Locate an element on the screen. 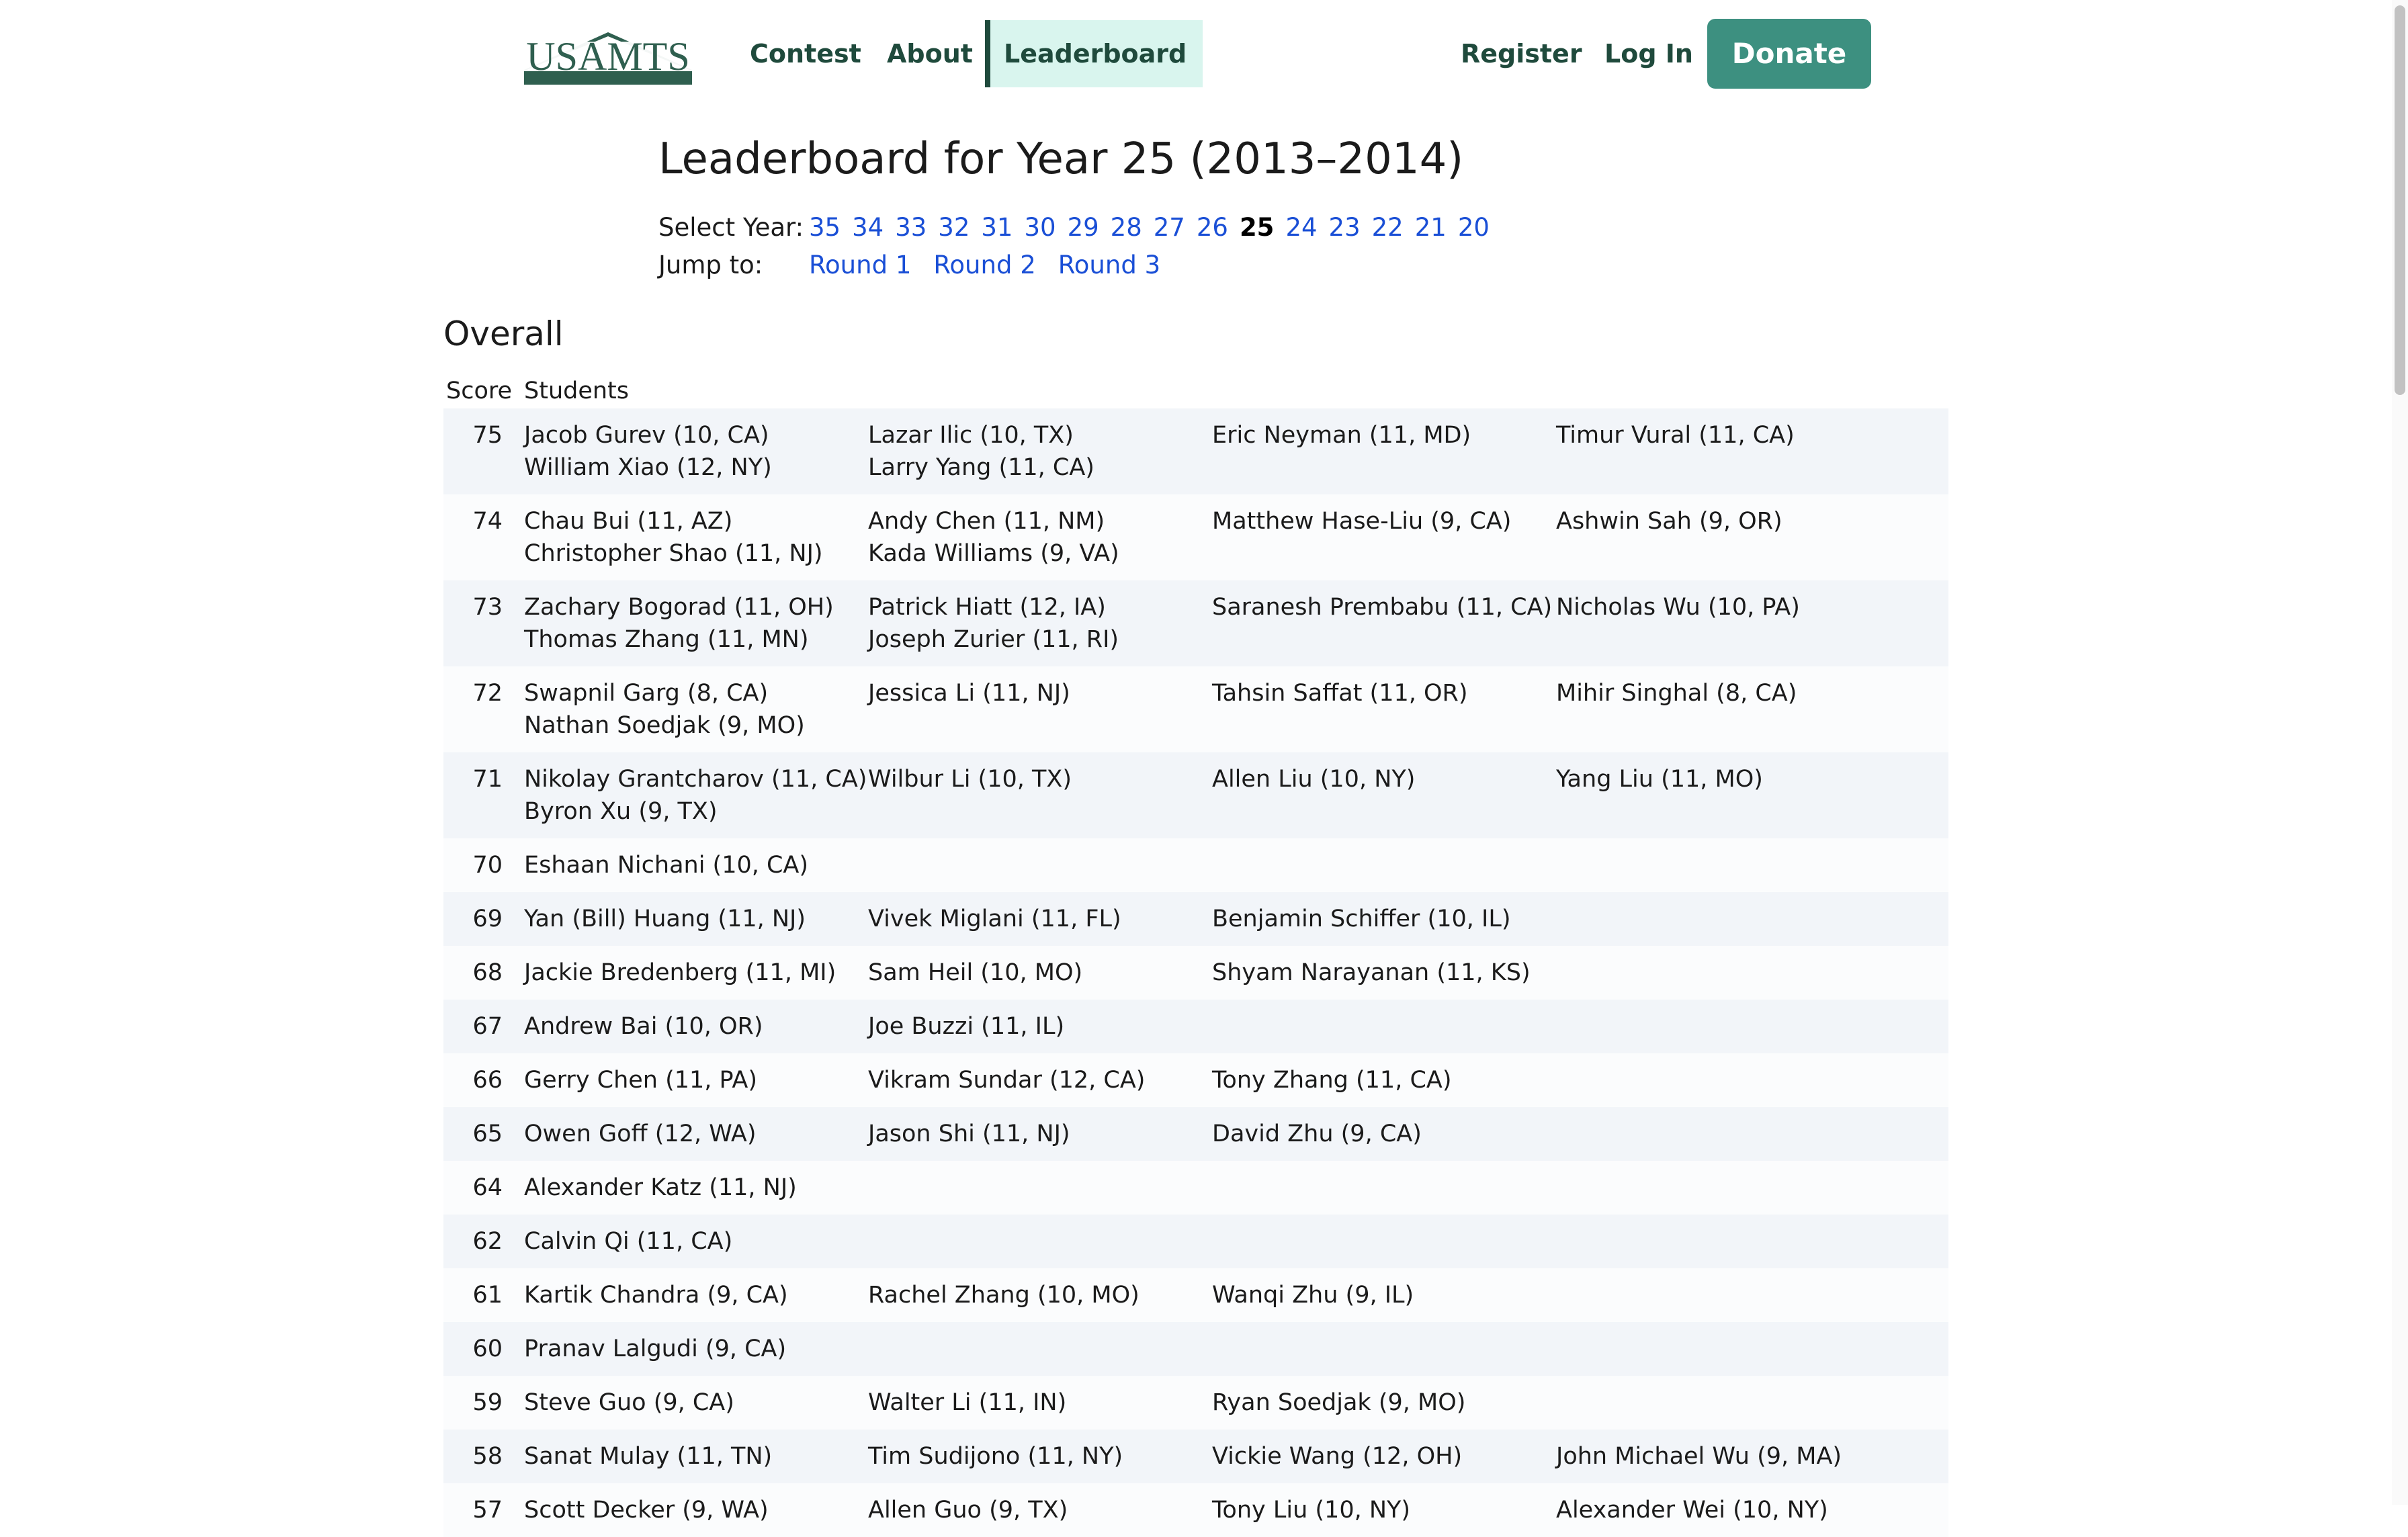 The width and height of the screenshot is (2408, 1537). score-cell: 72 is located at coordinates (487, 693).